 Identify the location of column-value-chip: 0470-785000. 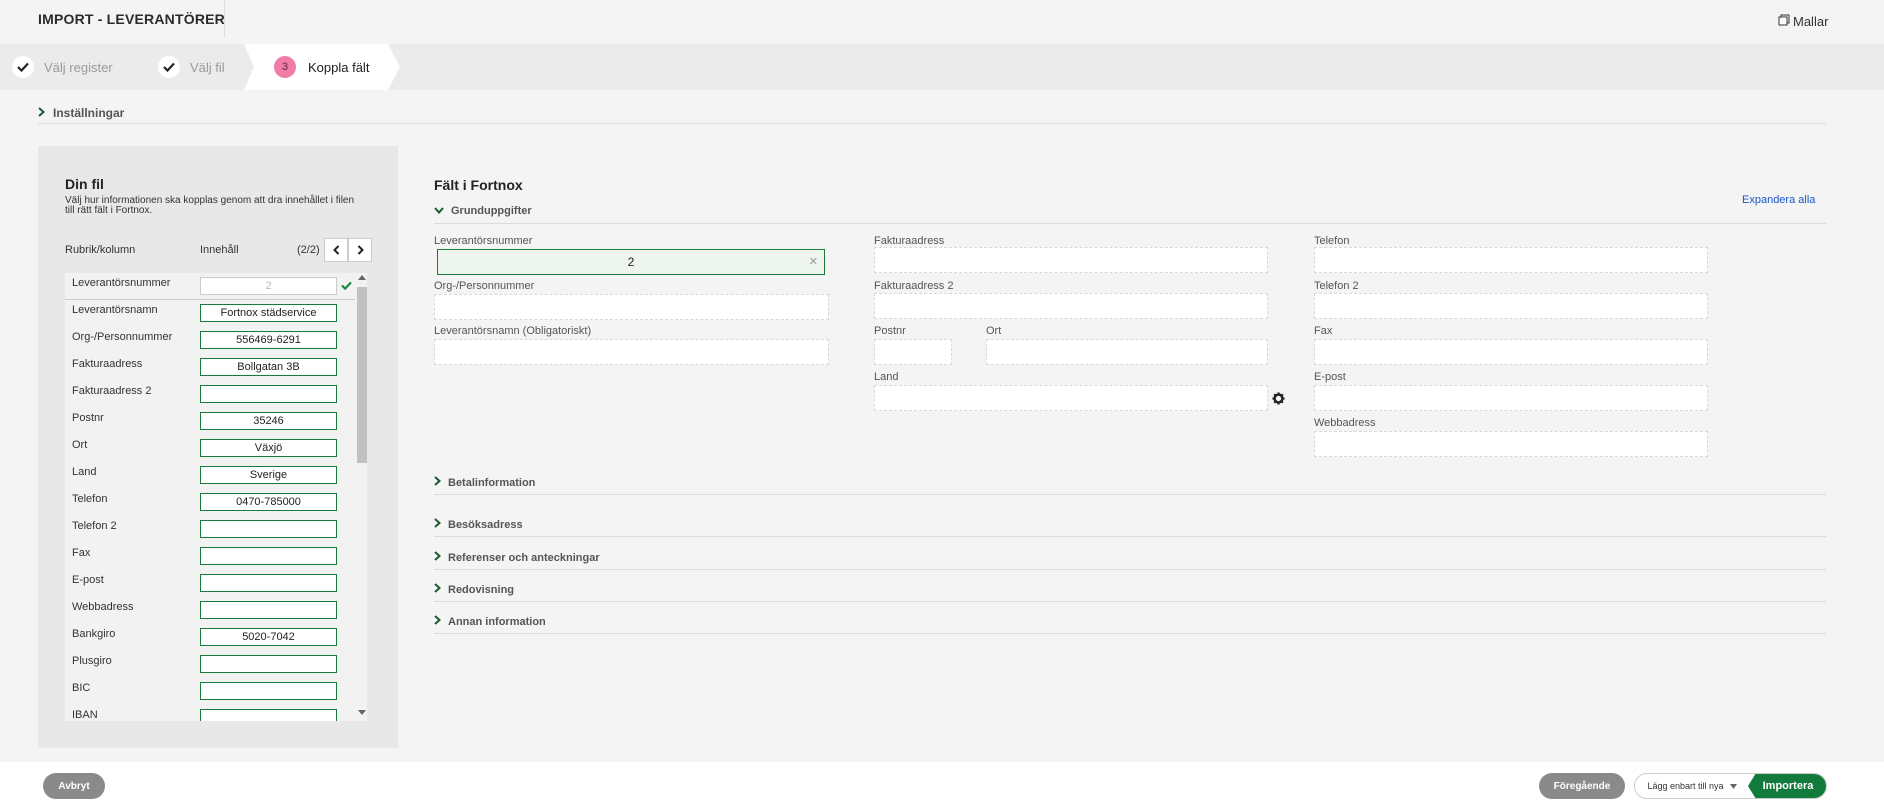
(268, 502).